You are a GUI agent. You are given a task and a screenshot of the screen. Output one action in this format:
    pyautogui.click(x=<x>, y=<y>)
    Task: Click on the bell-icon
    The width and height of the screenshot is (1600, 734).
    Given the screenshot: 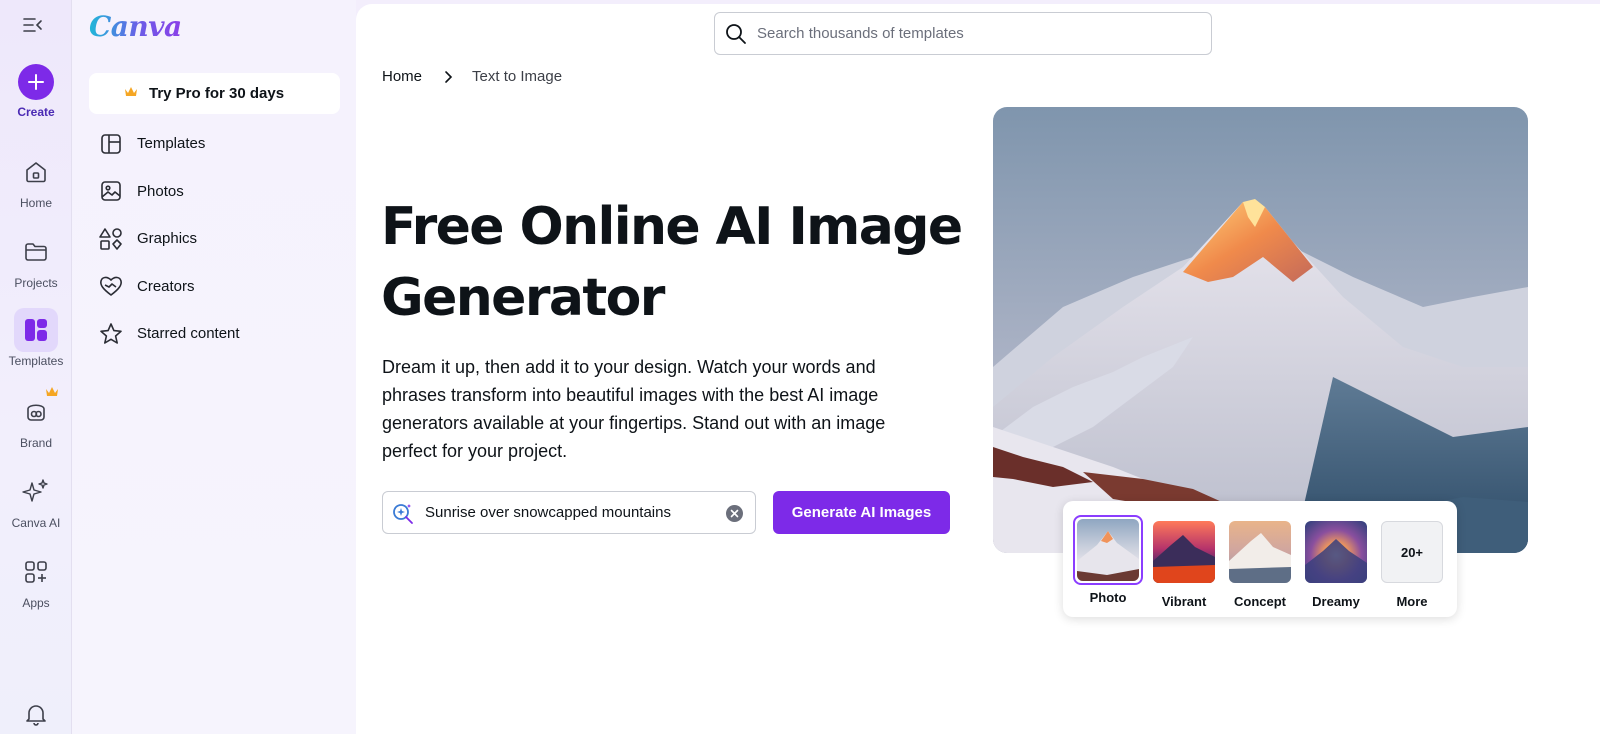 What is the action you would take?
    pyautogui.click(x=36, y=713)
    